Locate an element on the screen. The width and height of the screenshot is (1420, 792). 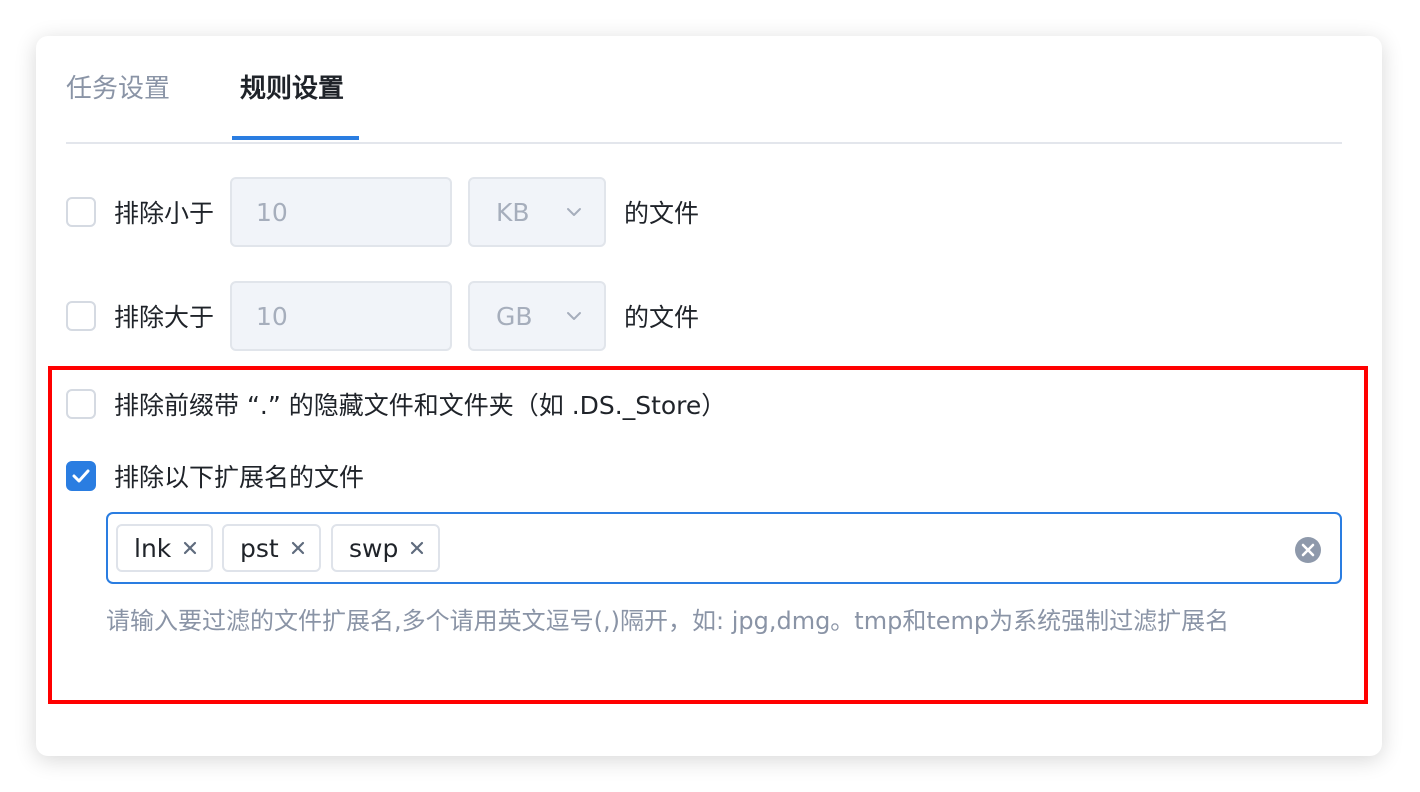
tab-task-settings: 任务设置 is located at coordinates (118, 89).